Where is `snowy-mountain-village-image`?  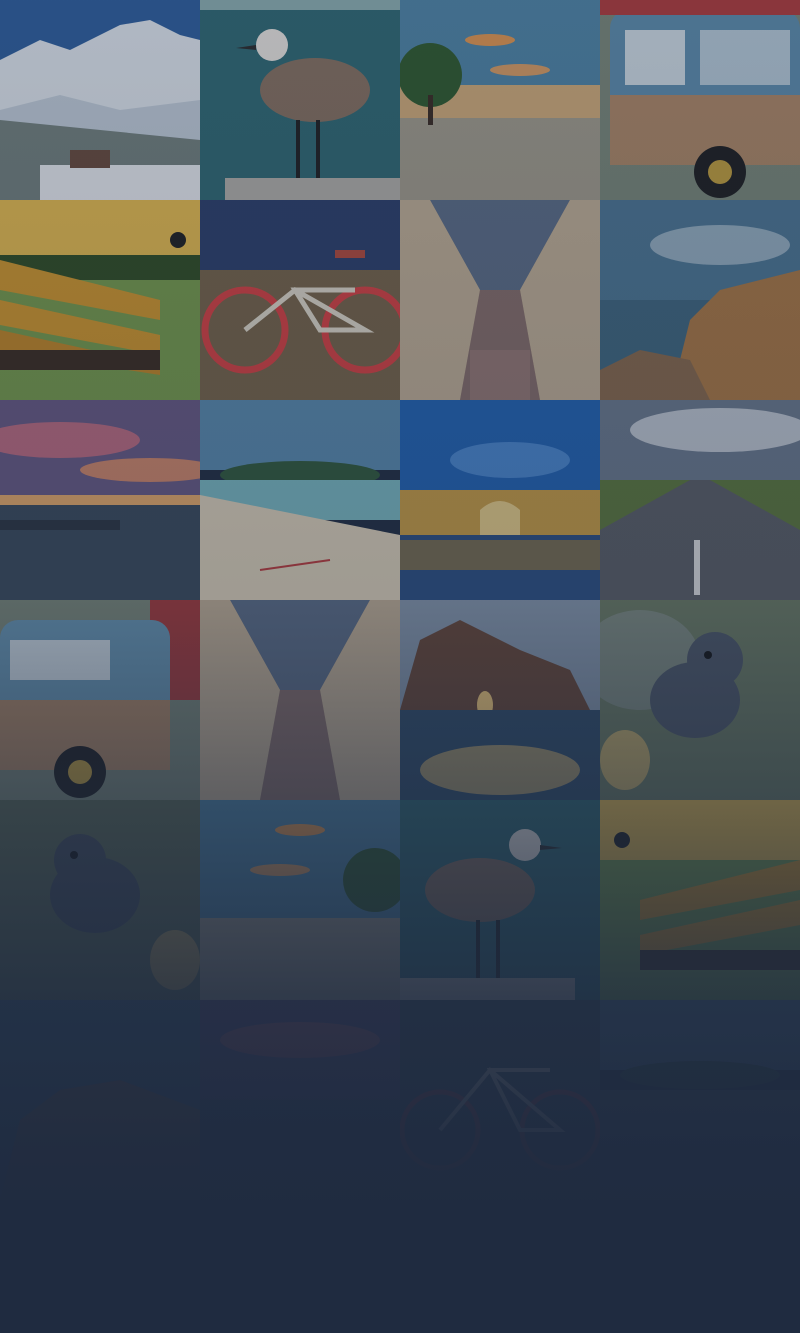 snowy-mountain-village-image is located at coordinates (100, 100).